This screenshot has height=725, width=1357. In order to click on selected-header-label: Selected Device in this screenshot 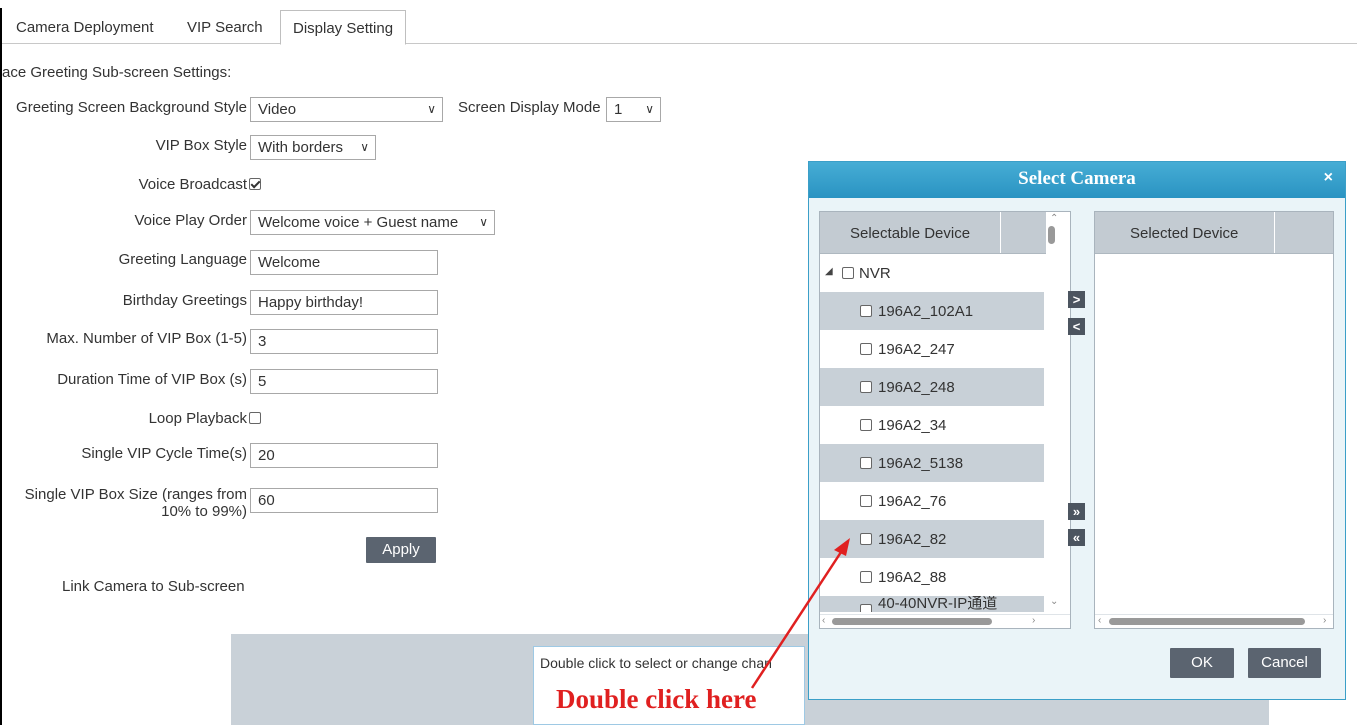, I will do `click(1184, 233)`.